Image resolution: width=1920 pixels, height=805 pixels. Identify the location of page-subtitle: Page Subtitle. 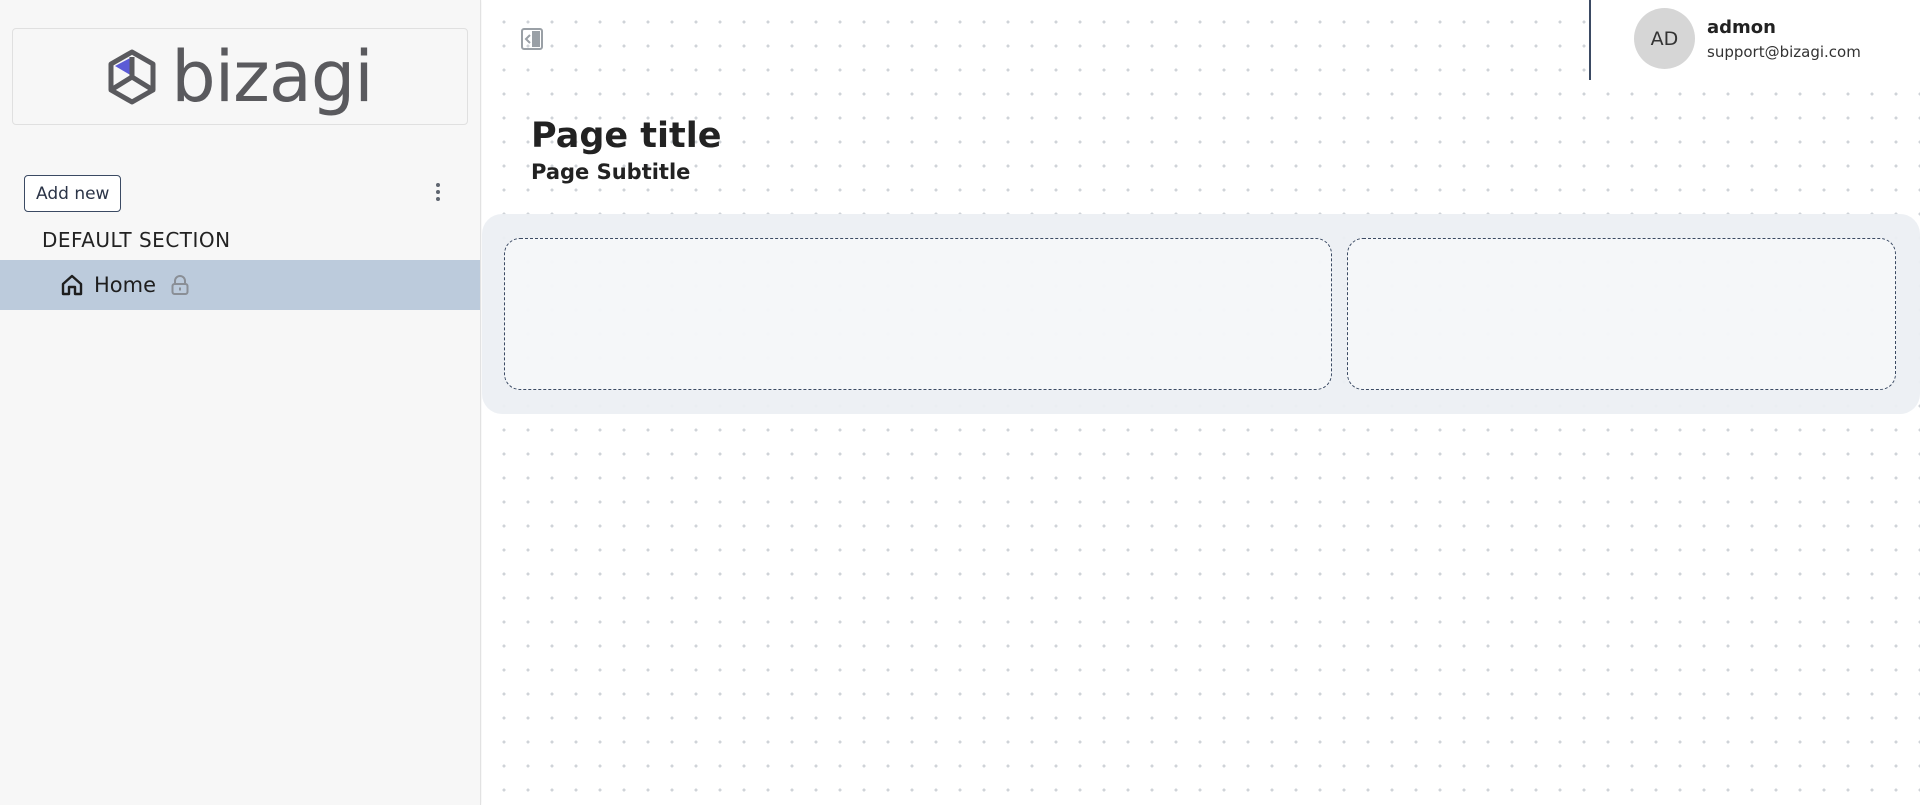
(610, 172).